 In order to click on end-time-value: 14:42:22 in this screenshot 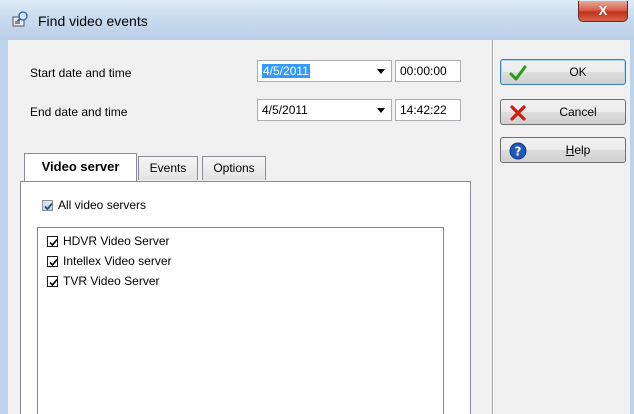, I will do `click(423, 110)`.